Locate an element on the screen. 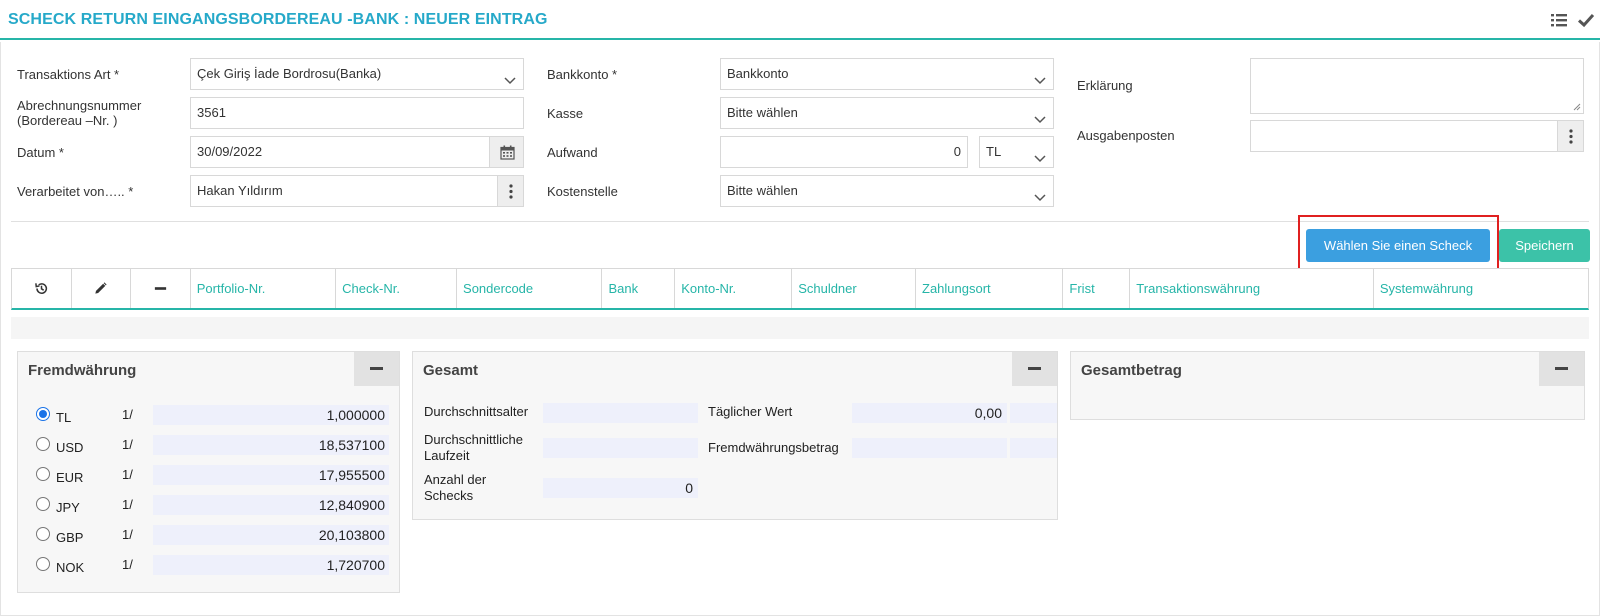  avg-term-label-line1: Durchschnittliche is located at coordinates (473, 439).